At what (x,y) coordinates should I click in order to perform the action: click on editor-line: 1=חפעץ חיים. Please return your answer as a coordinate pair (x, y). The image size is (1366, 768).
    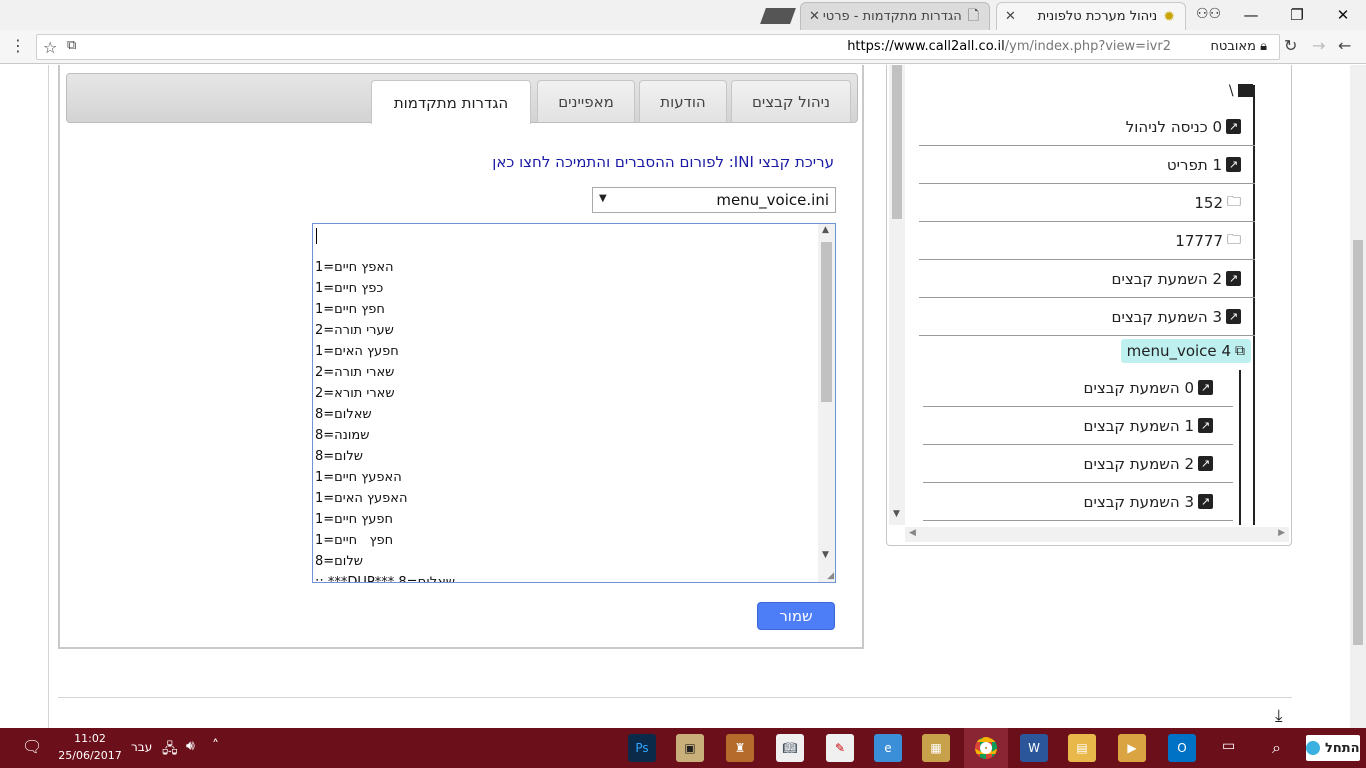
    Looking at the image, I should click on (354, 519).